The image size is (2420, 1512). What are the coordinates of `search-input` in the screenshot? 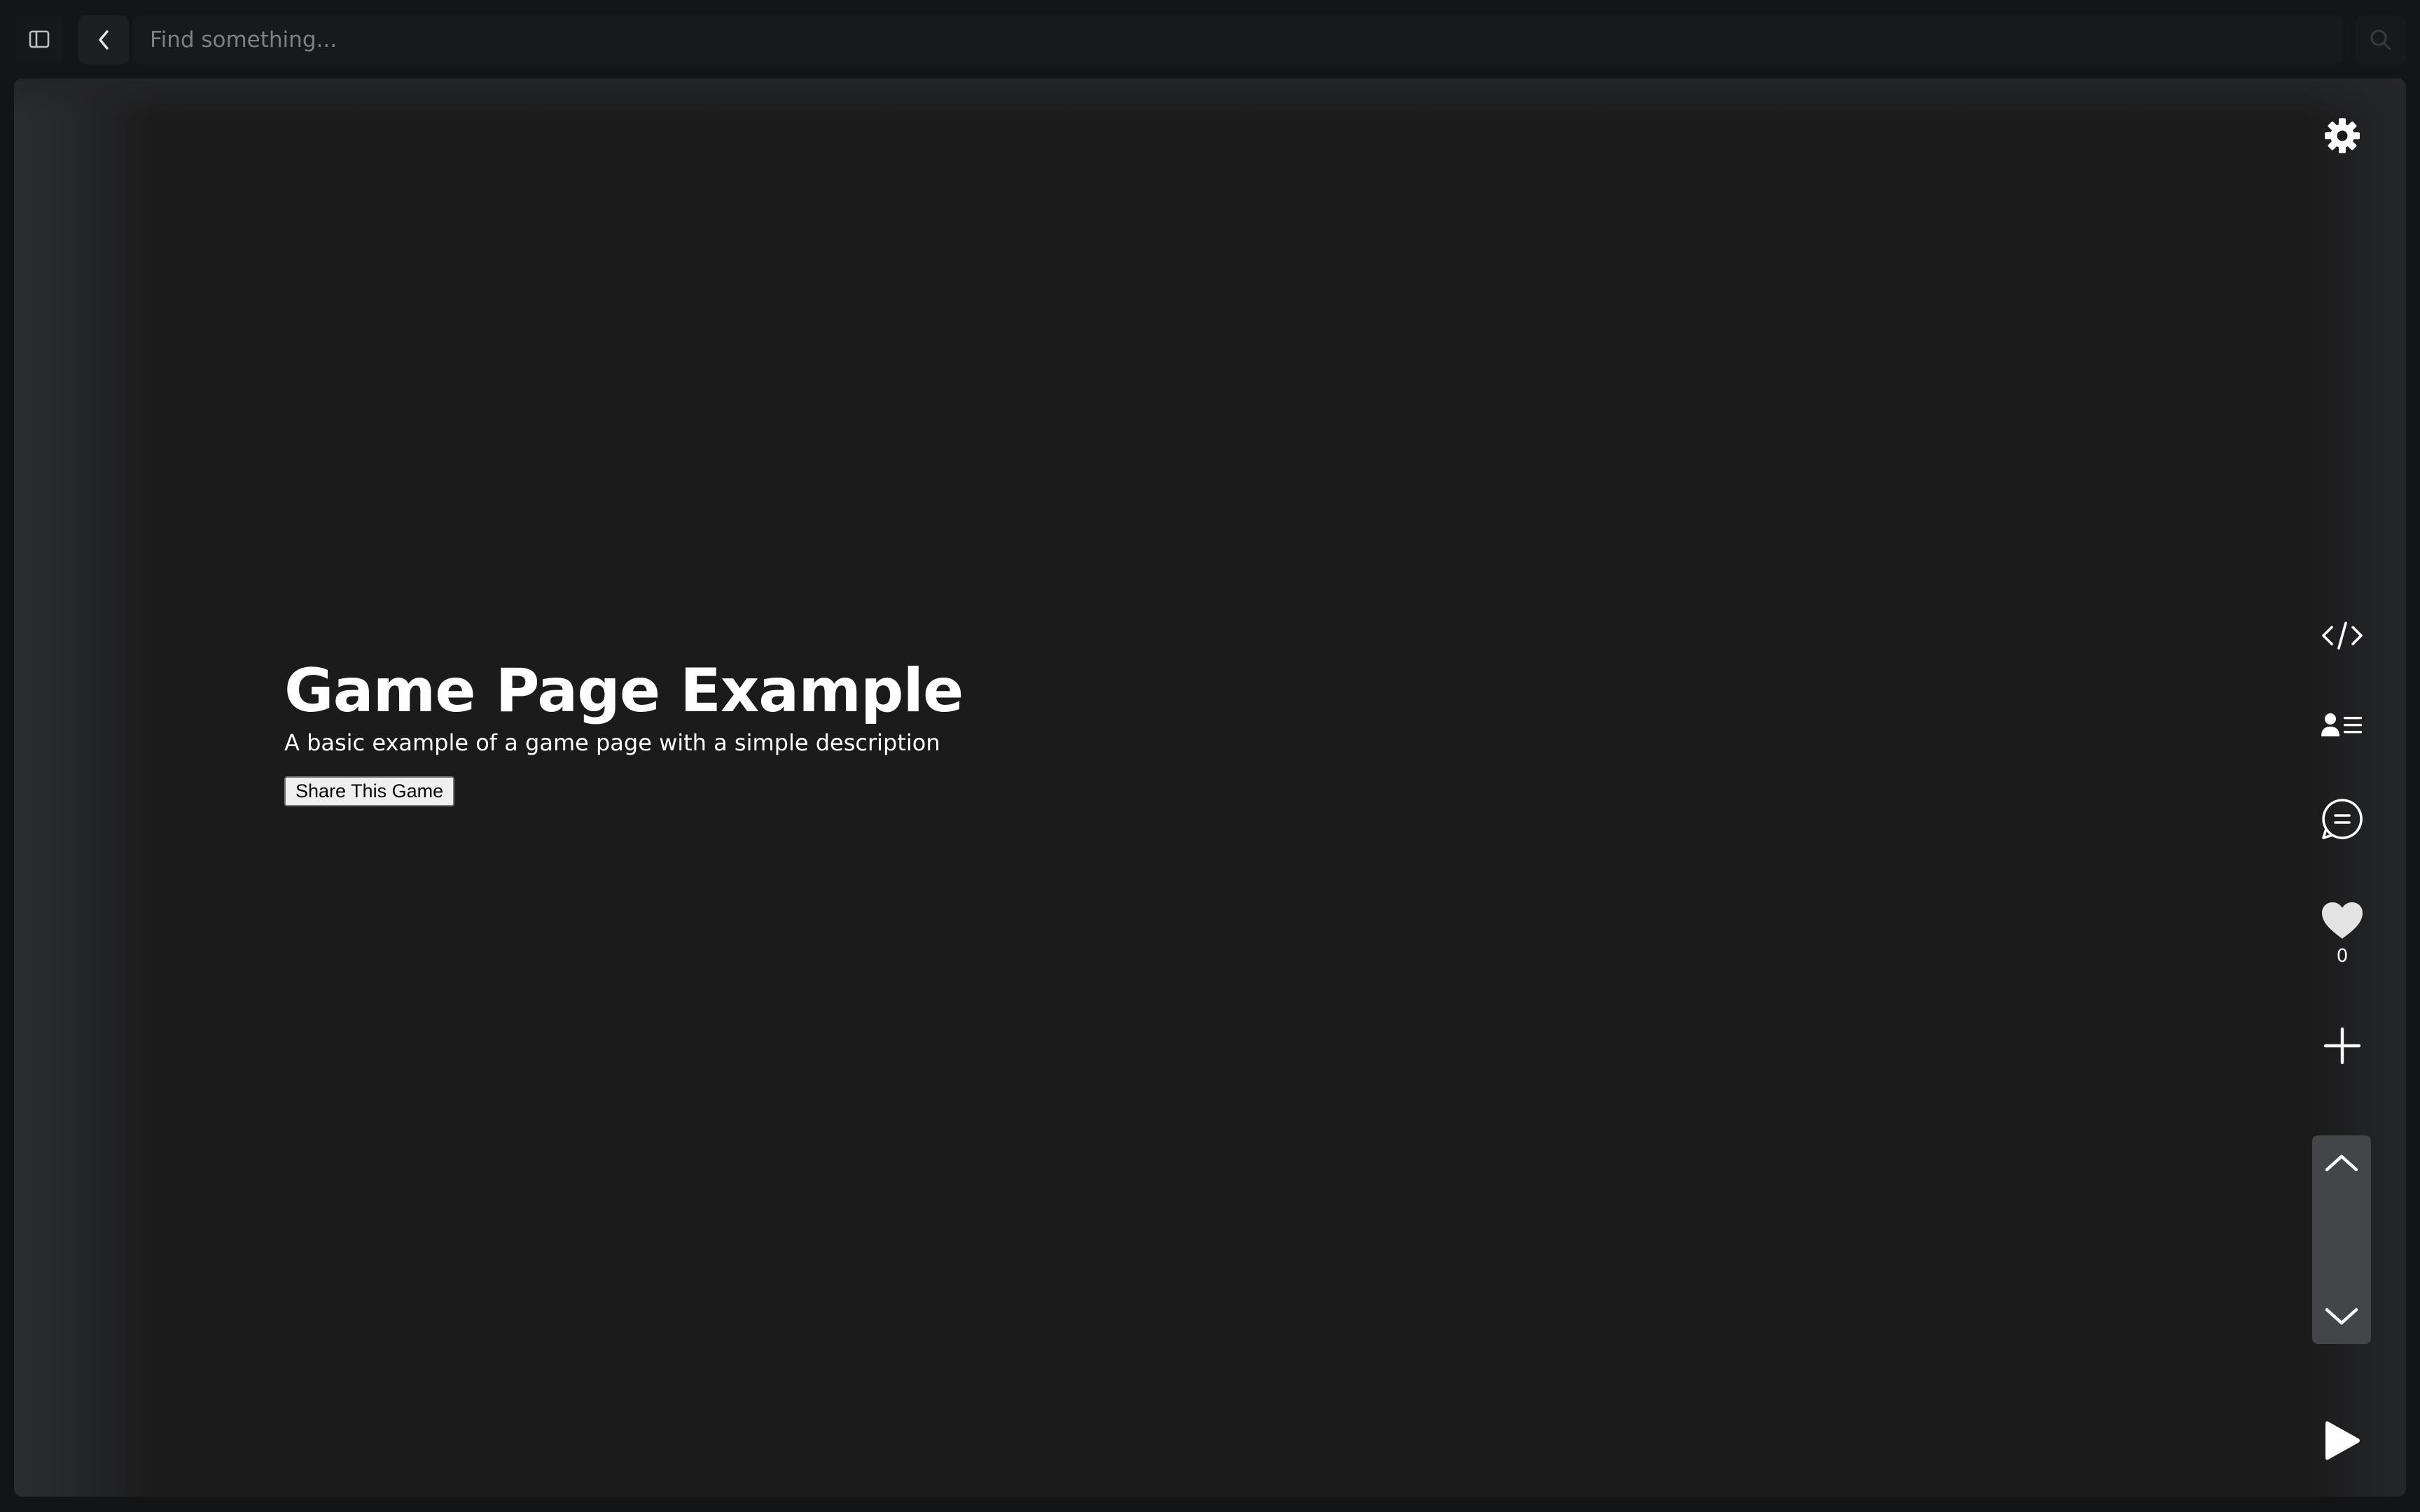 It's located at (1238, 39).